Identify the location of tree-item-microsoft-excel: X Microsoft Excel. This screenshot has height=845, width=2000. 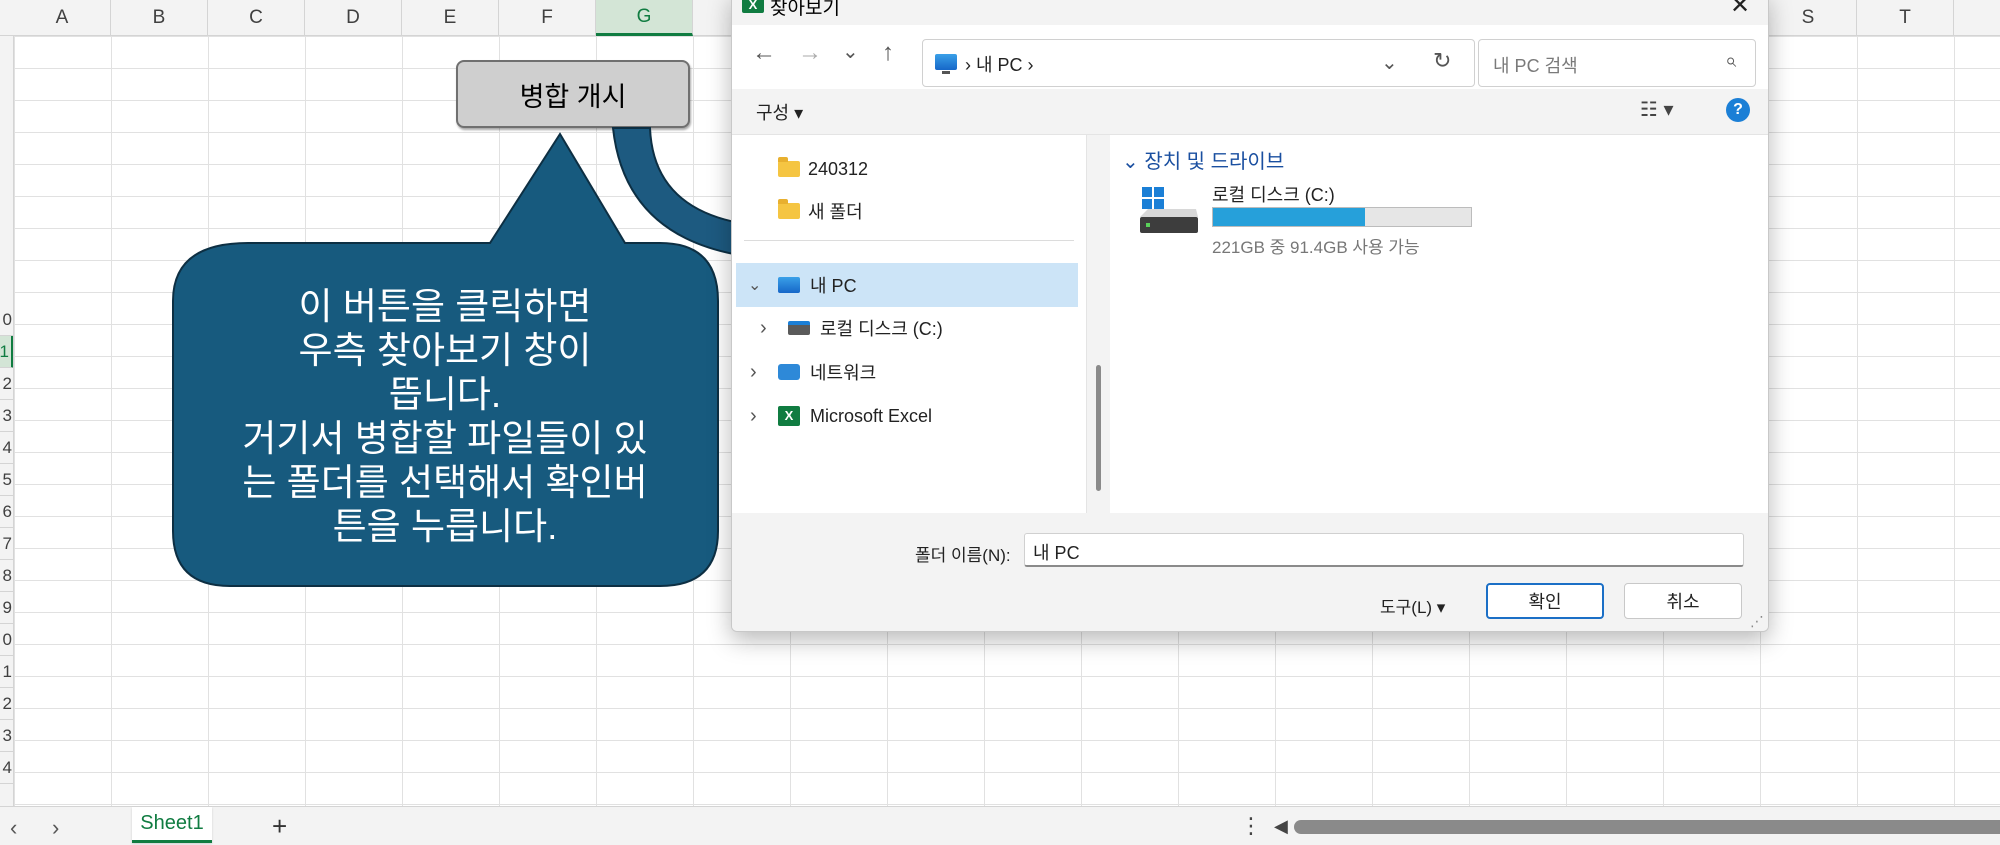
(855, 416).